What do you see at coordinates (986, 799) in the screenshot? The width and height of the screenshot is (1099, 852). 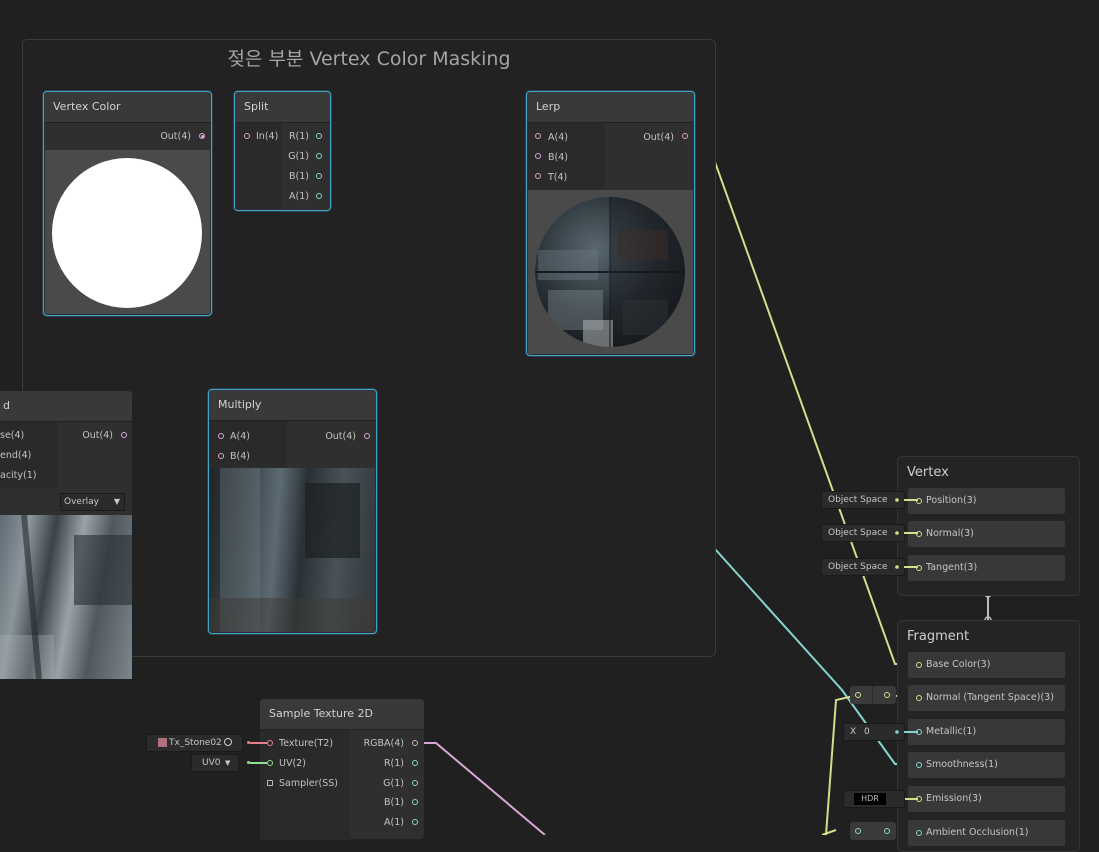 I see `fragment-slot-emission: Emission(3)` at bounding box center [986, 799].